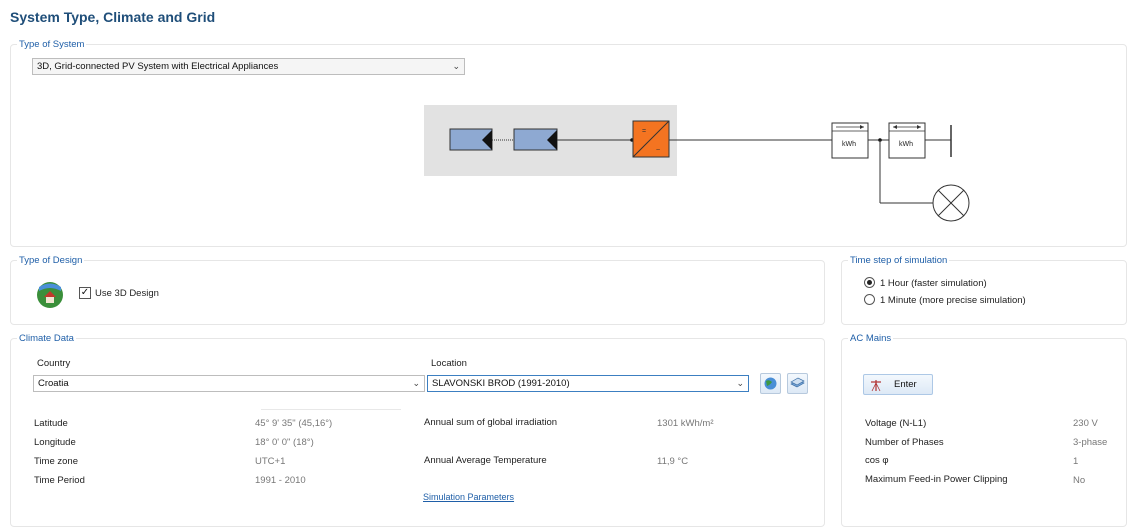 This screenshot has height=527, width=1127. I want to click on climate-data-editor-button, so click(797, 383).